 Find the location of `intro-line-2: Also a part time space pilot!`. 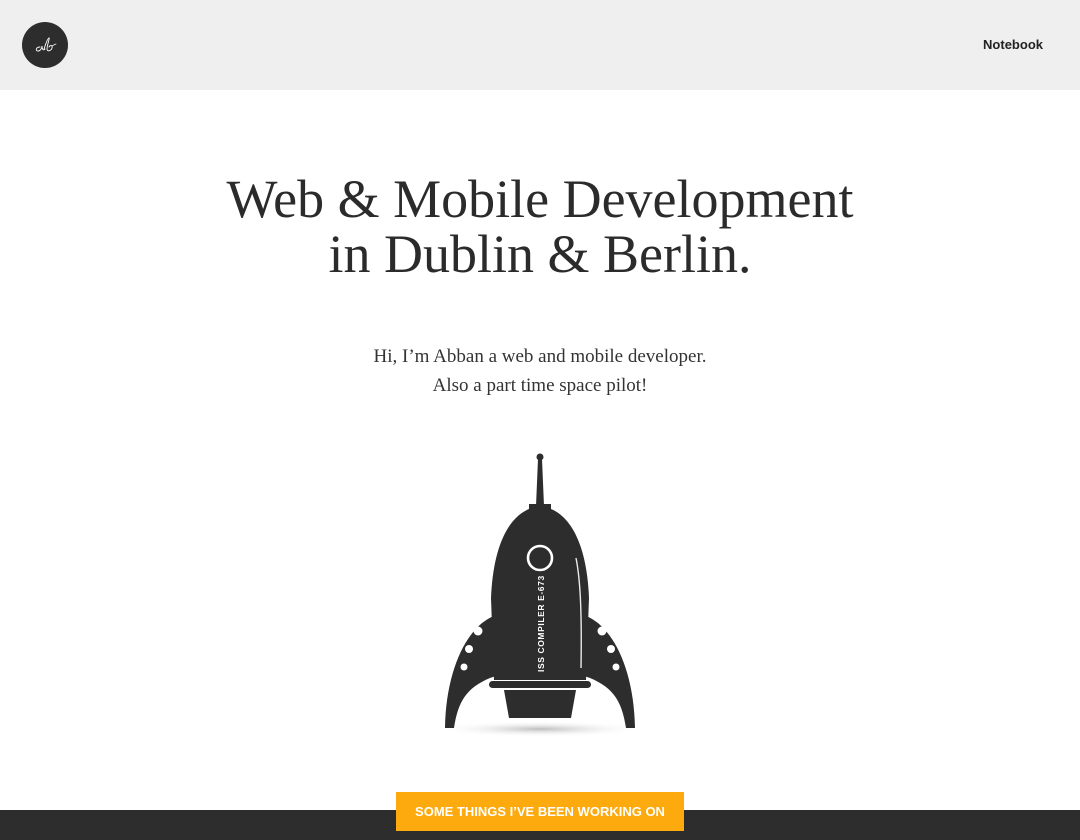

intro-line-2: Also a part time space pilot! is located at coordinates (540, 385).